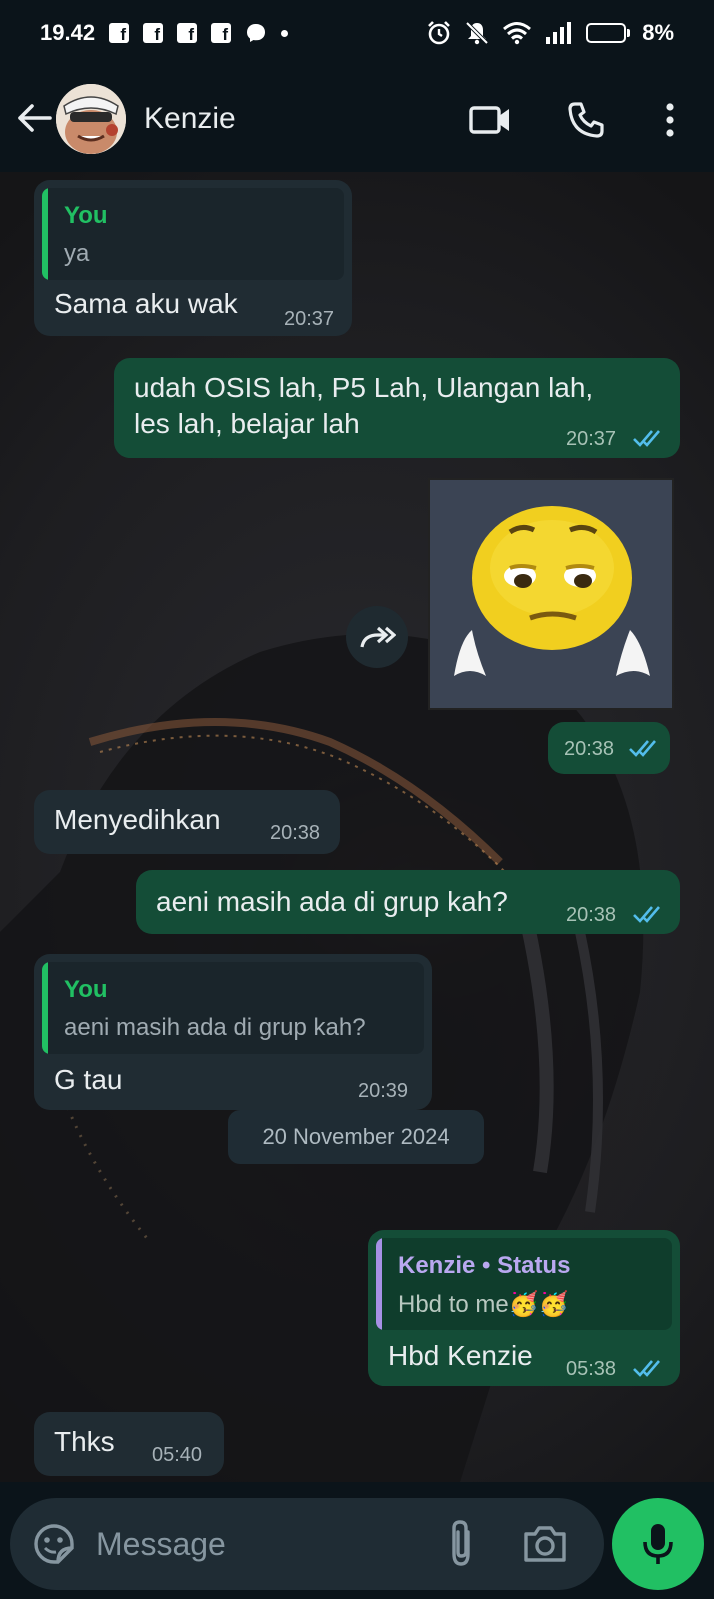 Image resolution: width=714 pixels, height=1599 pixels. I want to click on message-text: Menyedihkan, so click(137, 819).